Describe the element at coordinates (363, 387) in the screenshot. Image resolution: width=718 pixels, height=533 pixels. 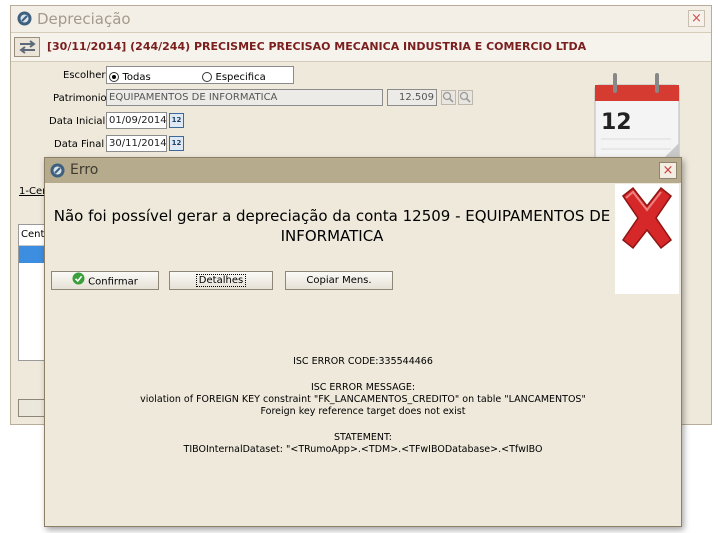
I see `isc-error-message-title: ISC ERROR MESSAGE:` at that location.